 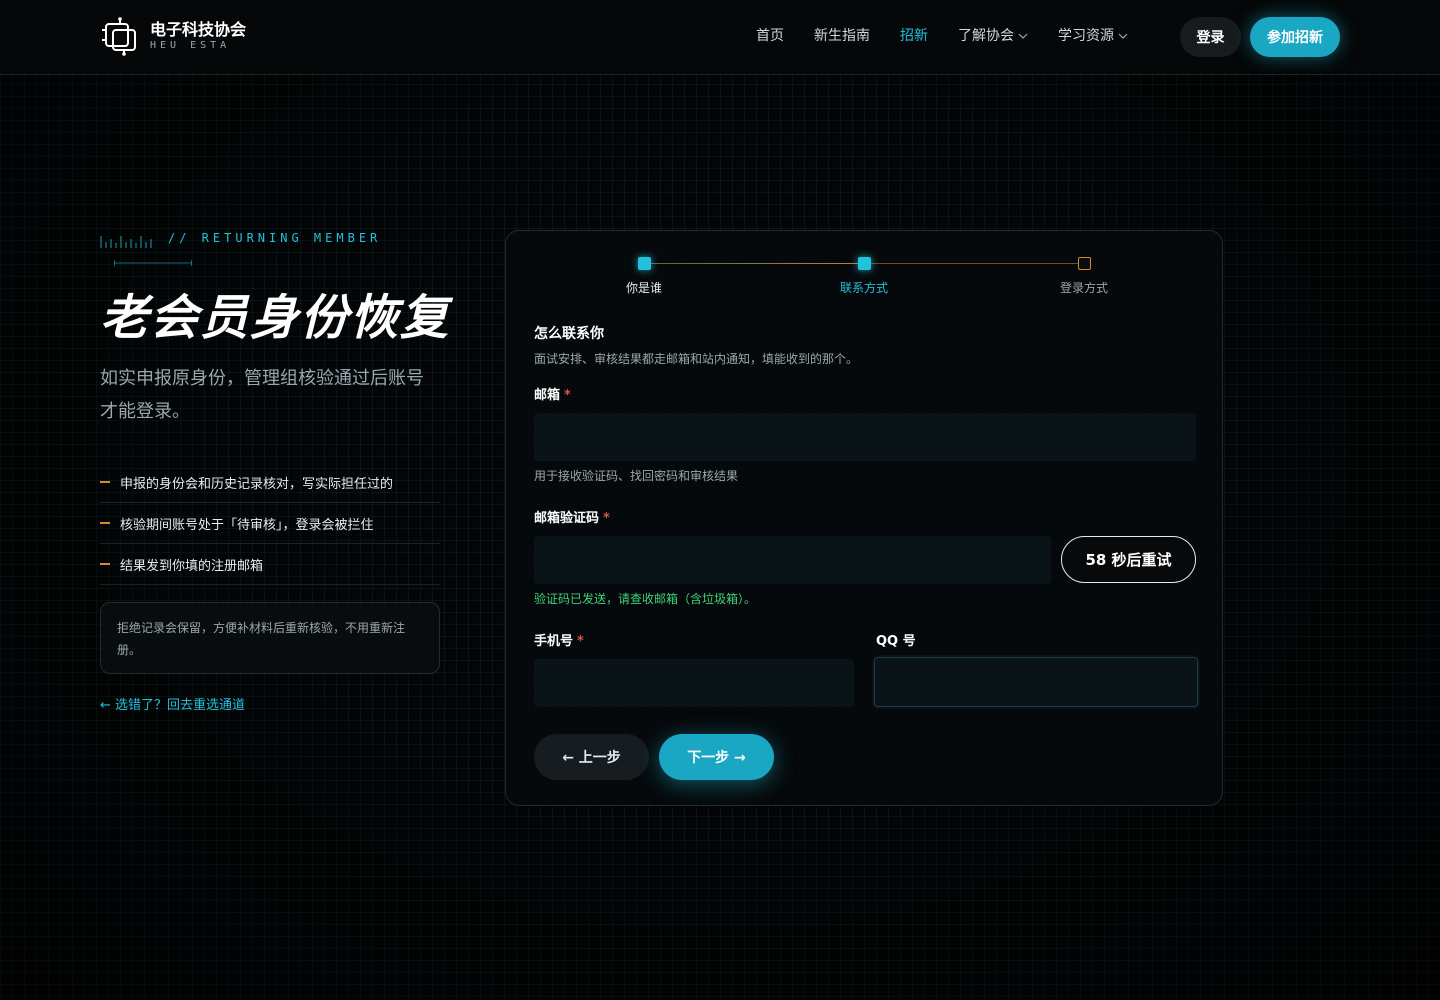 I want to click on note-box: 拒绝记录会保留，方便补材料后重新核验，不用重新注册。, so click(x=270, y=638).